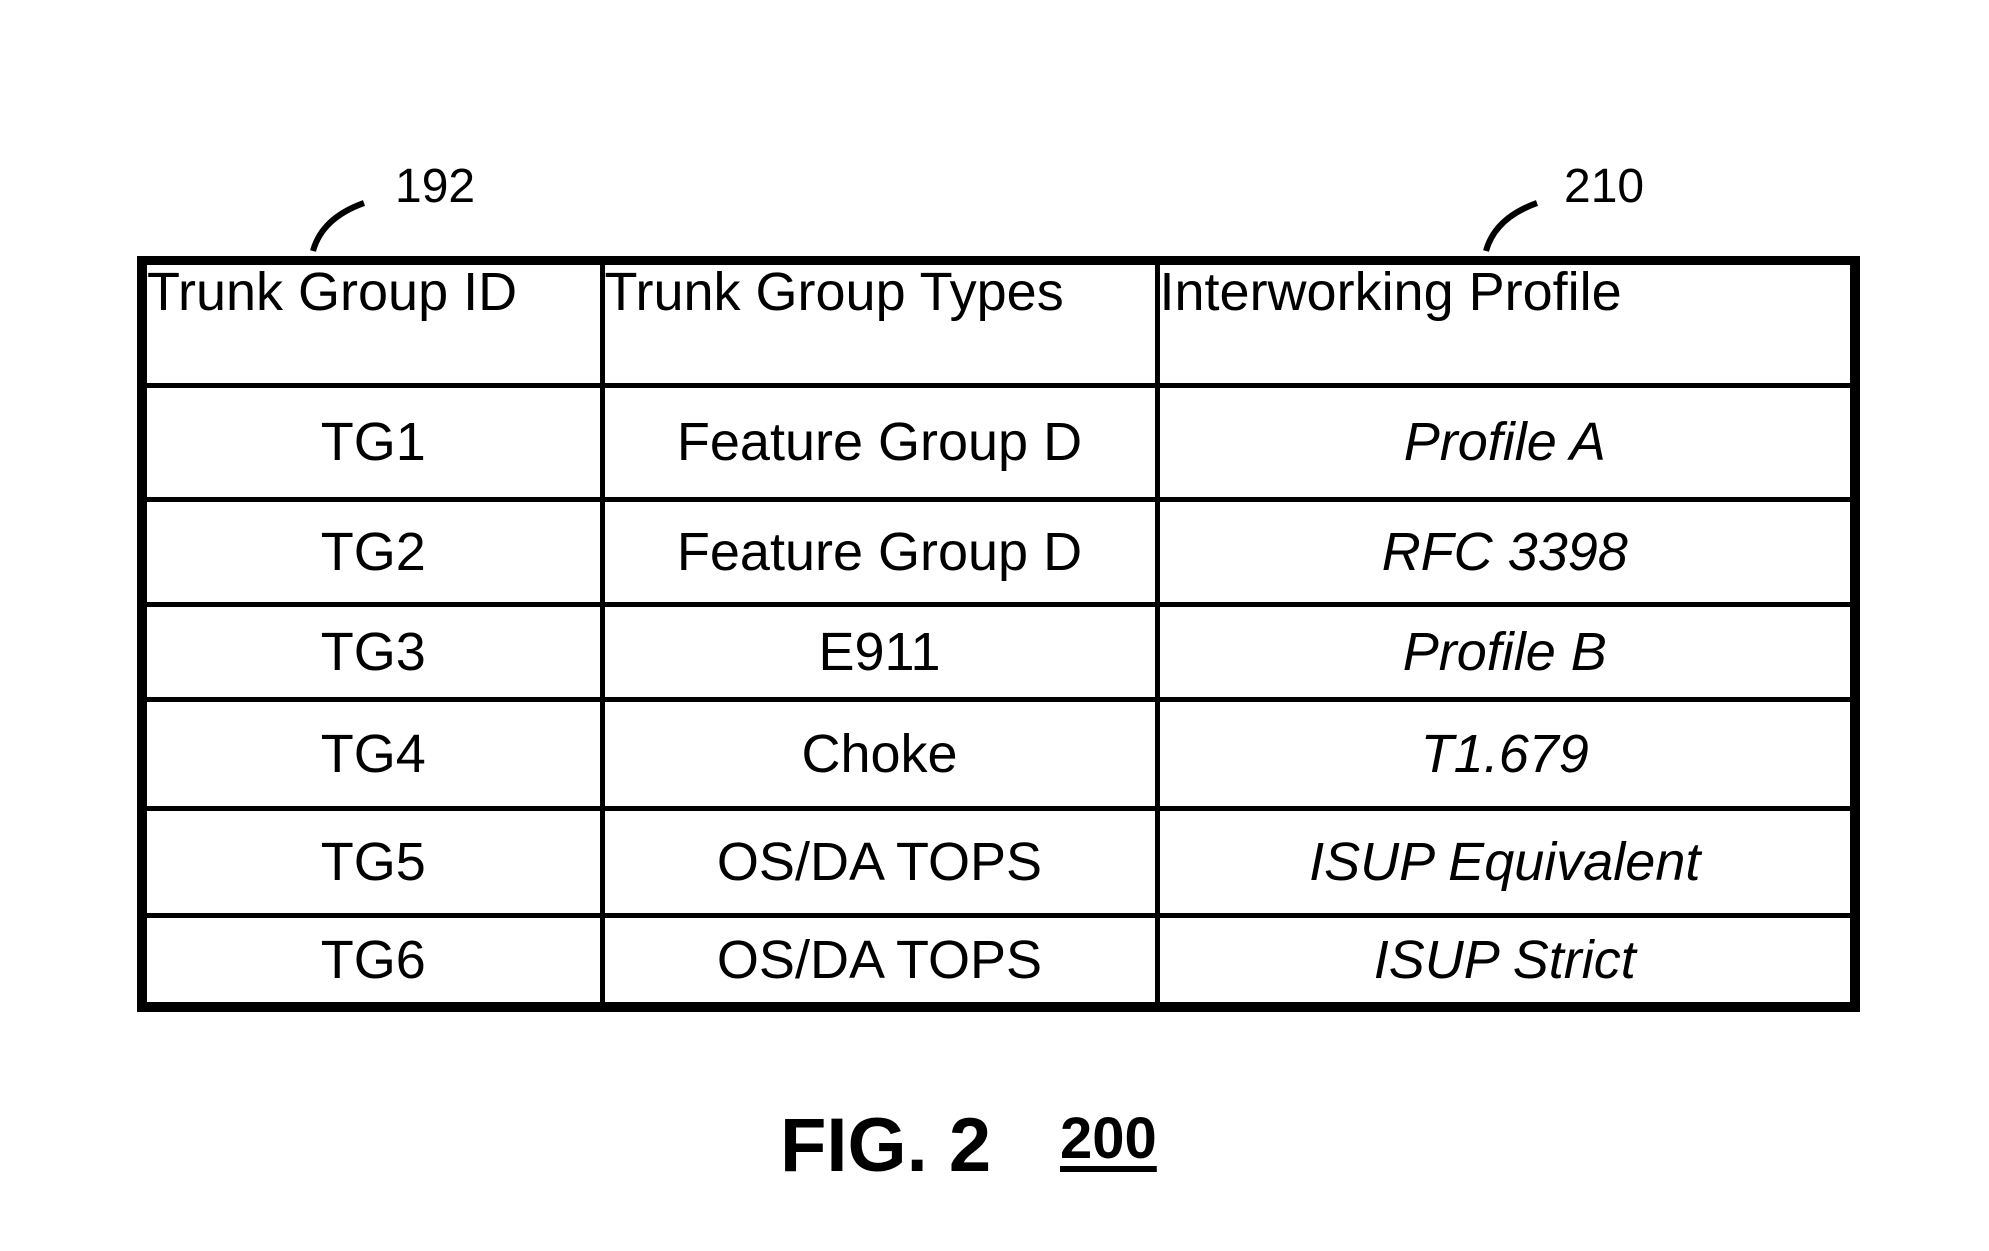 Image resolution: width=1989 pixels, height=1251 pixels. Describe the element at coordinates (376, 651) in the screenshot. I see `cell-trunk-group-id: TG3` at that location.